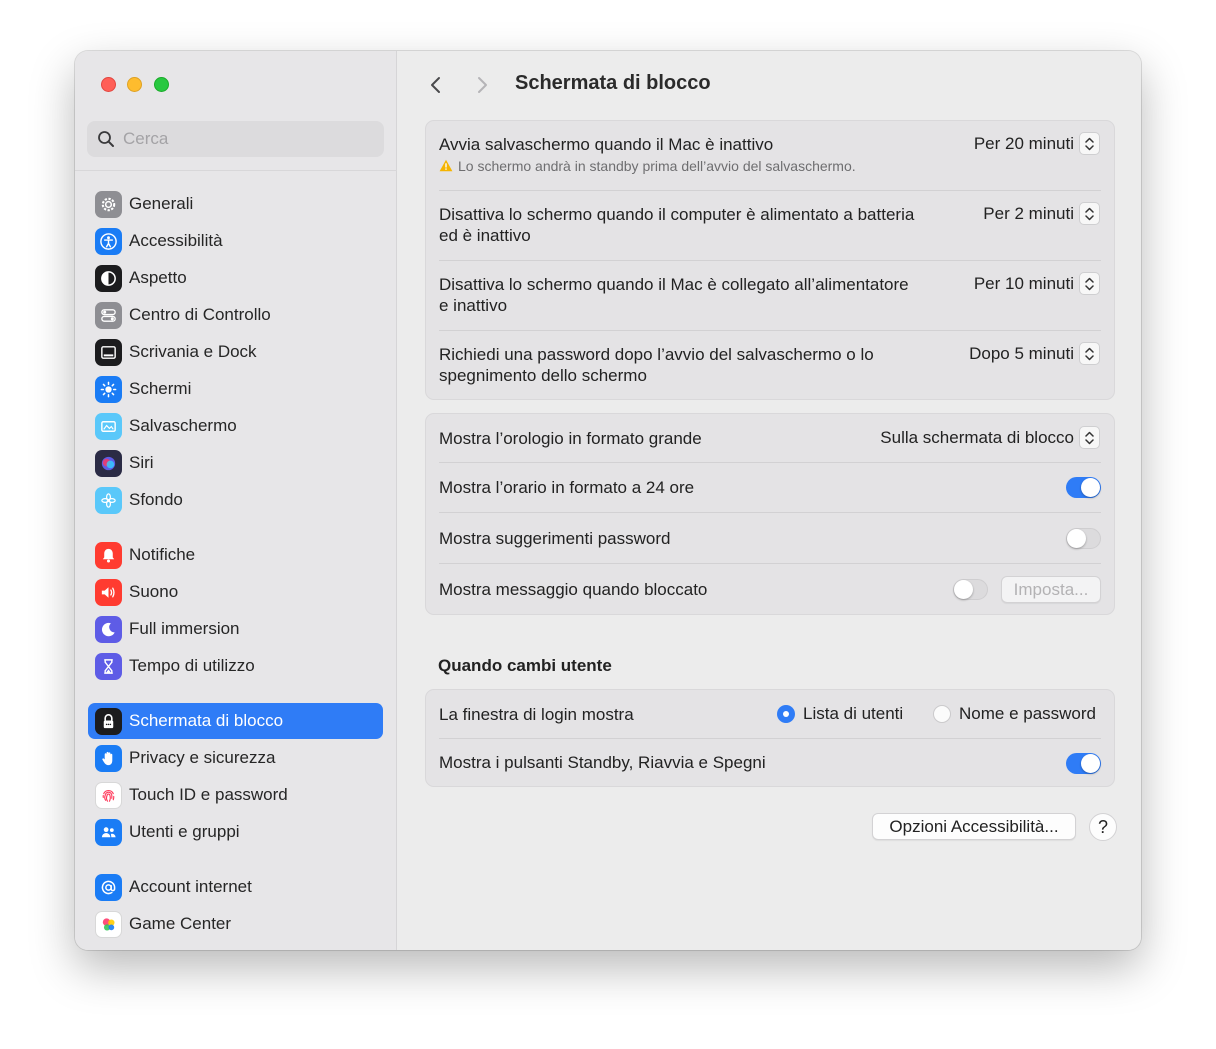 The image size is (1216, 1049). What do you see at coordinates (1034, 353) in the screenshot?
I see `require-password-popup: Dopo 5 minuti` at bounding box center [1034, 353].